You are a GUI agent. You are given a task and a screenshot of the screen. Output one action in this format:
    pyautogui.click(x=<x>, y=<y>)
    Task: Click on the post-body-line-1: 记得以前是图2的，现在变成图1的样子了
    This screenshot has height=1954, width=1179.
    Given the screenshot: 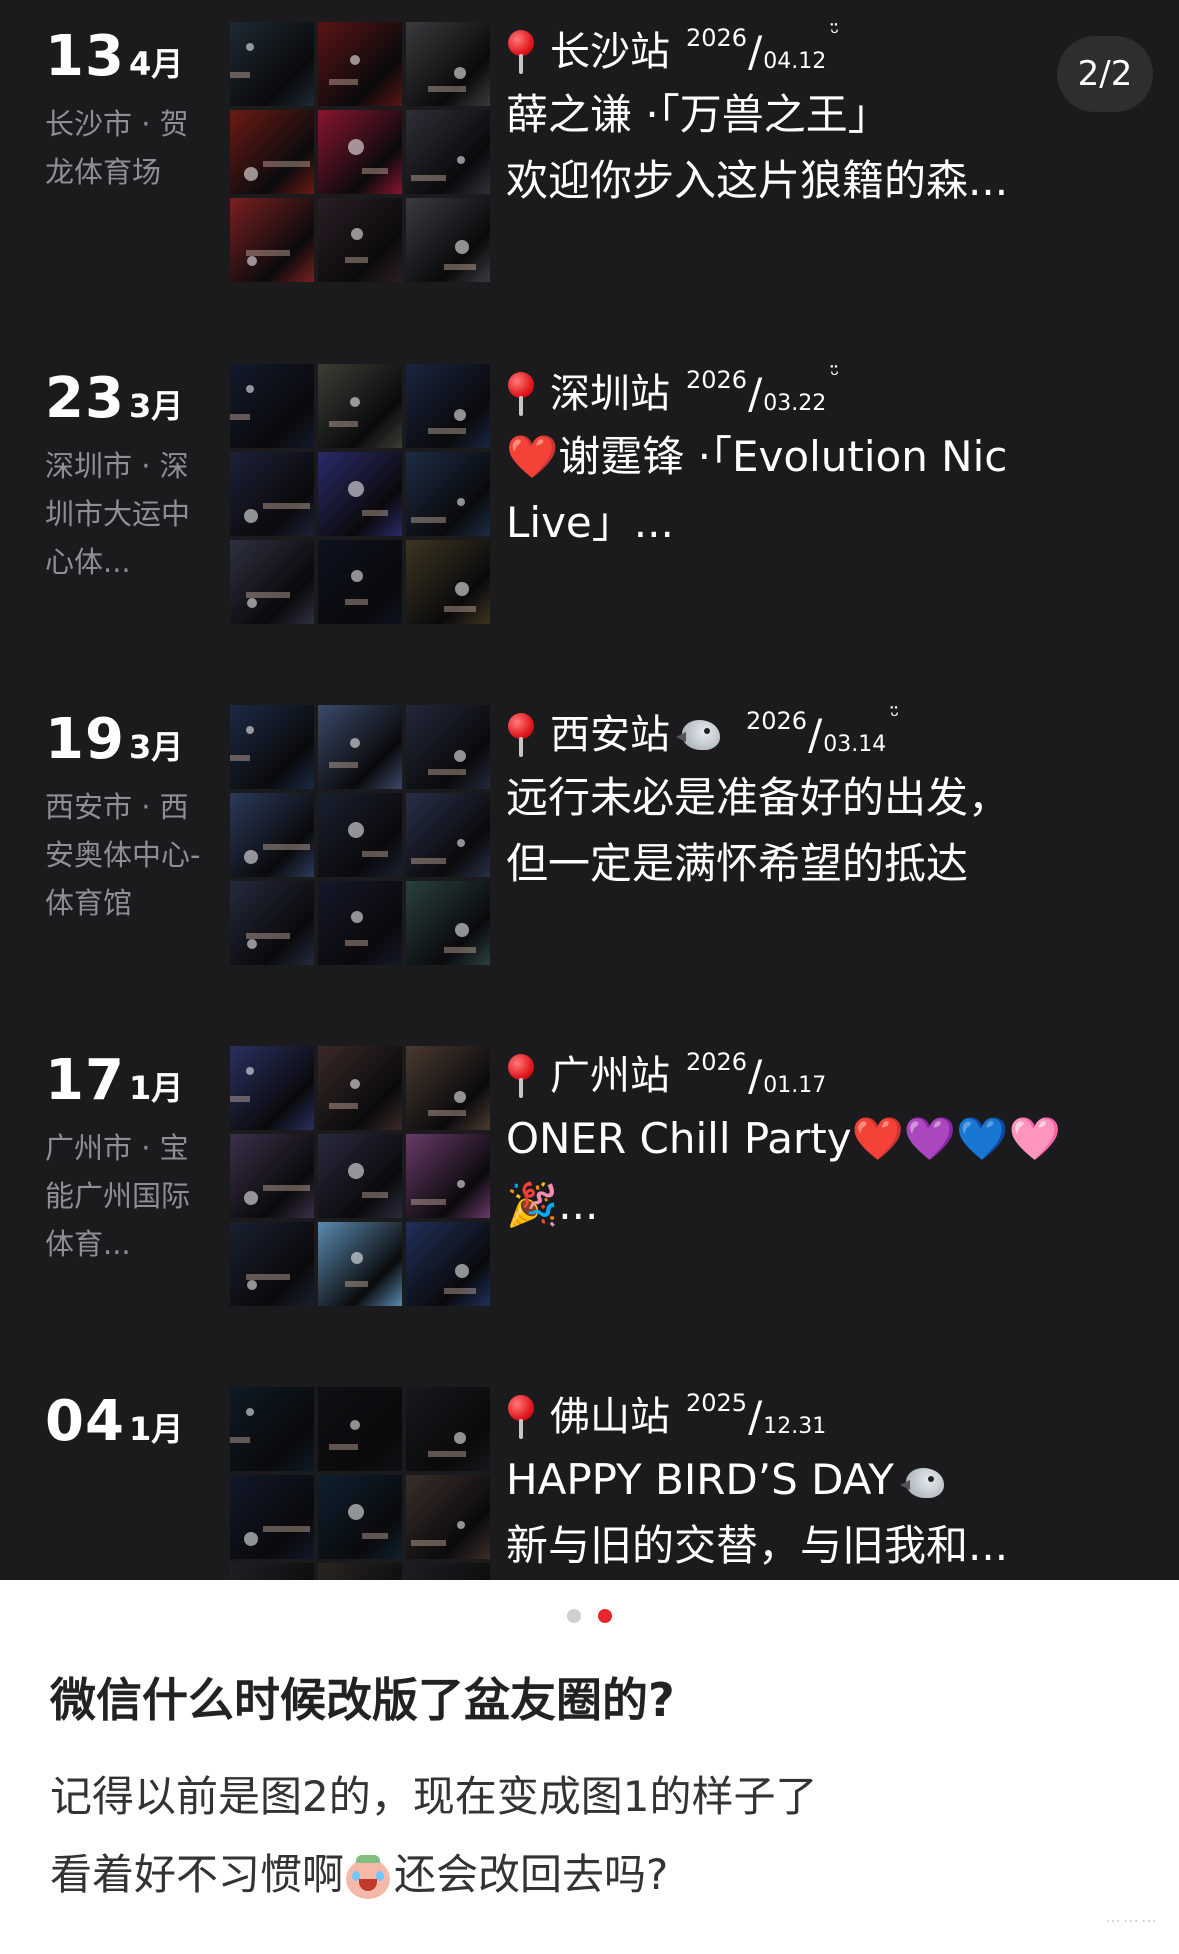 What is the action you would take?
    pyautogui.click(x=434, y=1796)
    